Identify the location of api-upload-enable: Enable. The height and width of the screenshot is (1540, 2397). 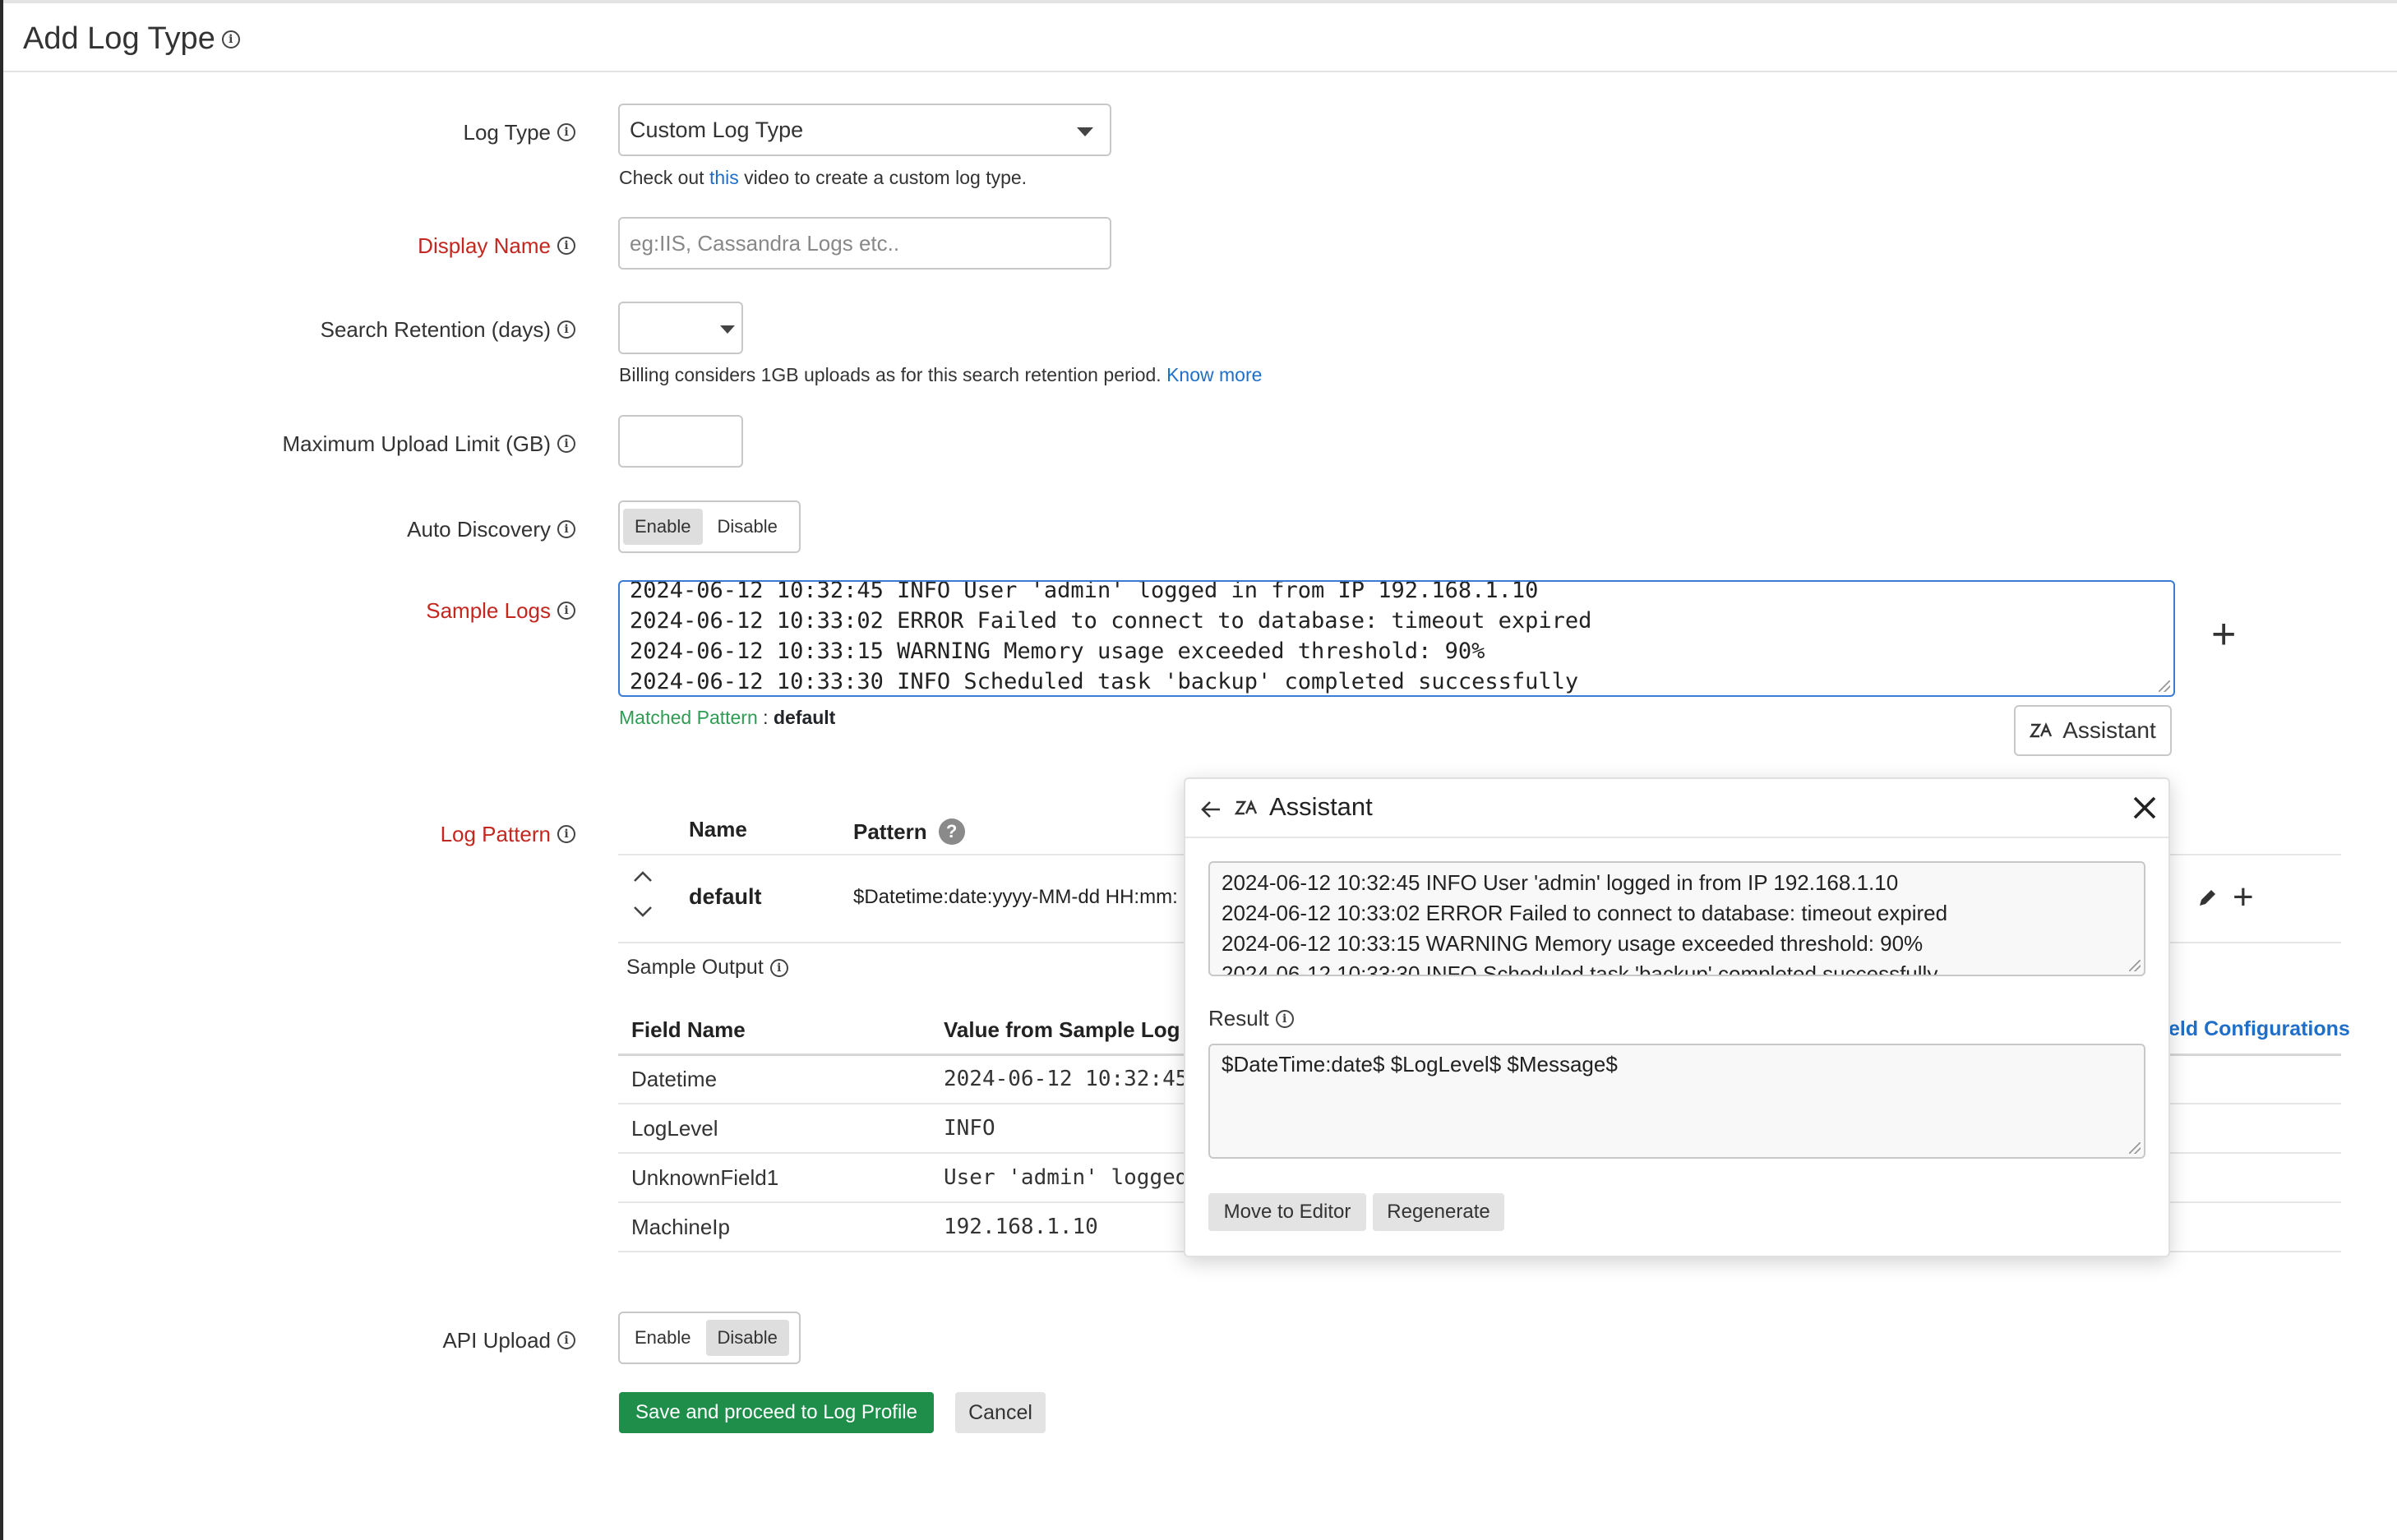
(663, 1338).